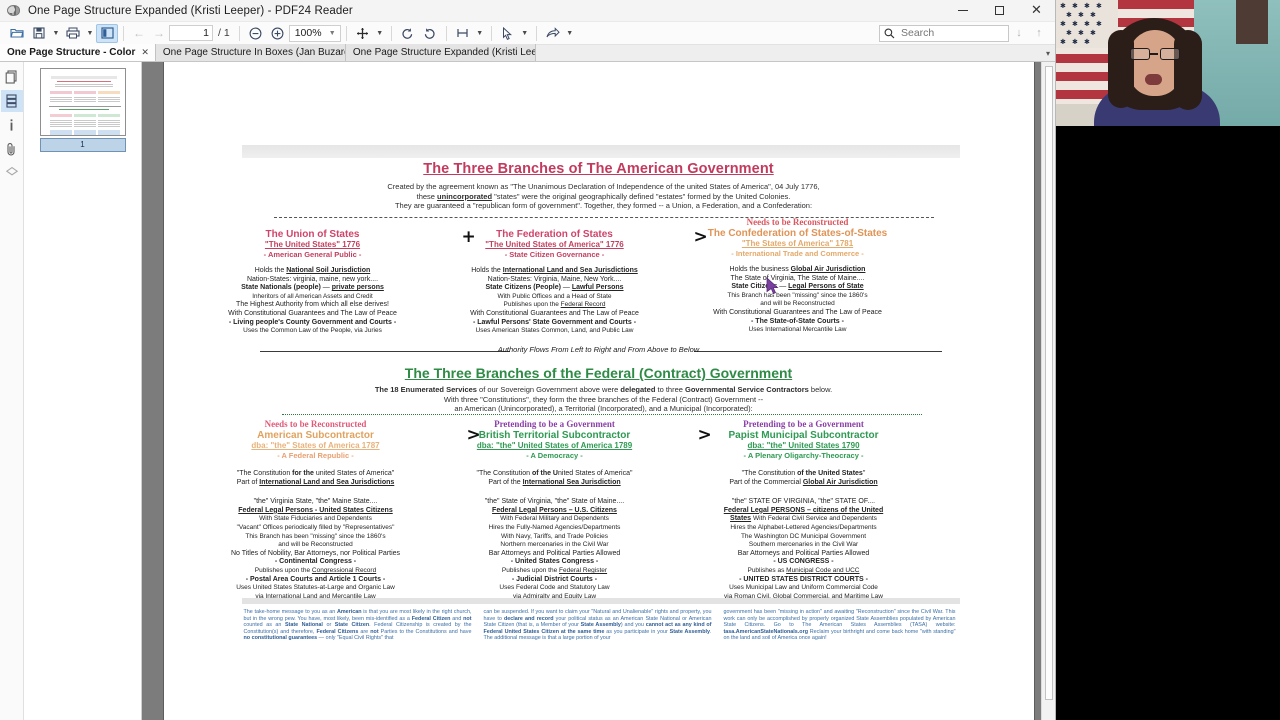 The image size is (1280, 720). Describe the element at coordinates (553, 33) in the screenshot. I see `share-icon` at that location.